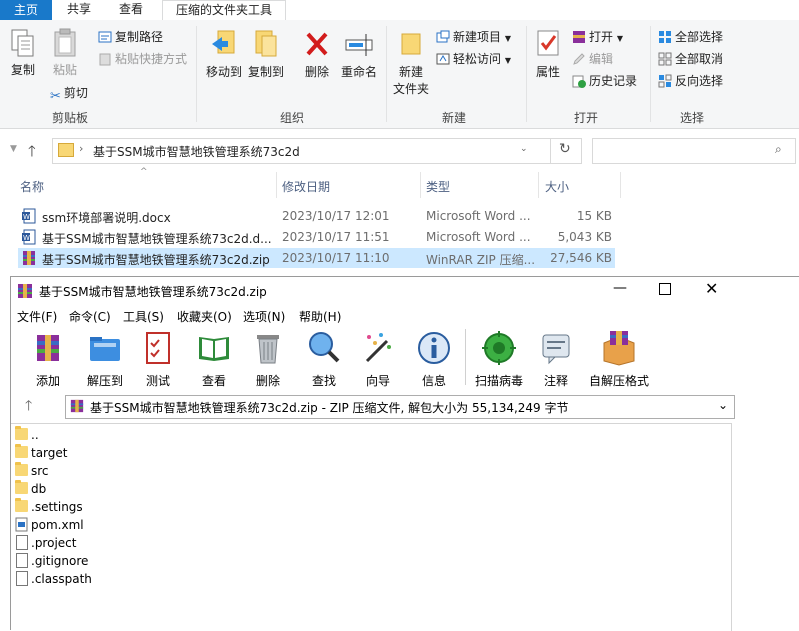 This screenshot has height=631, width=799. Describe the element at coordinates (665, 289) in the screenshot. I see `maximize-icon` at that location.